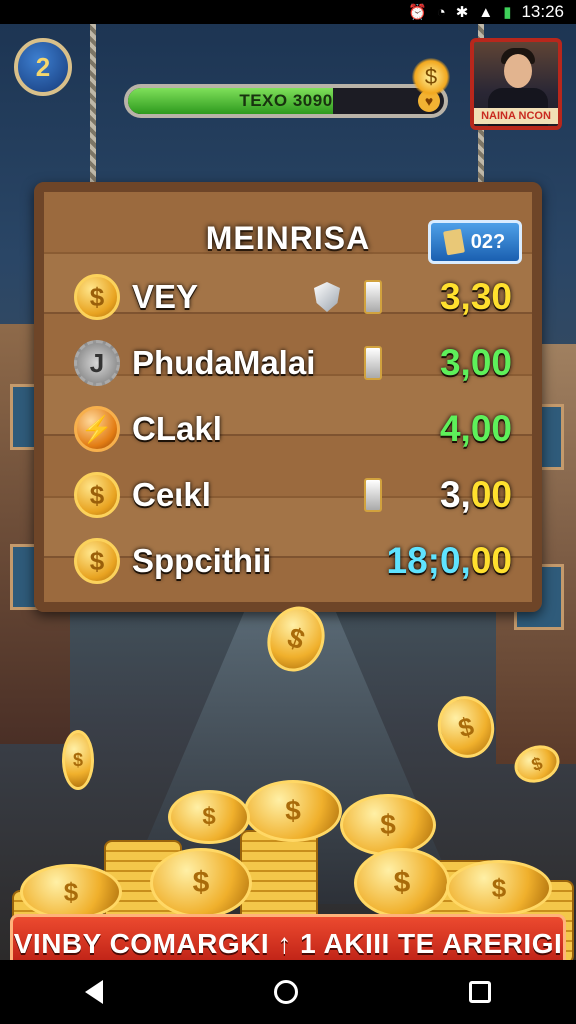  What do you see at coordinates (327, 297) in the screenshot?
I see `shield-icon` at bounding box center [327, 297].